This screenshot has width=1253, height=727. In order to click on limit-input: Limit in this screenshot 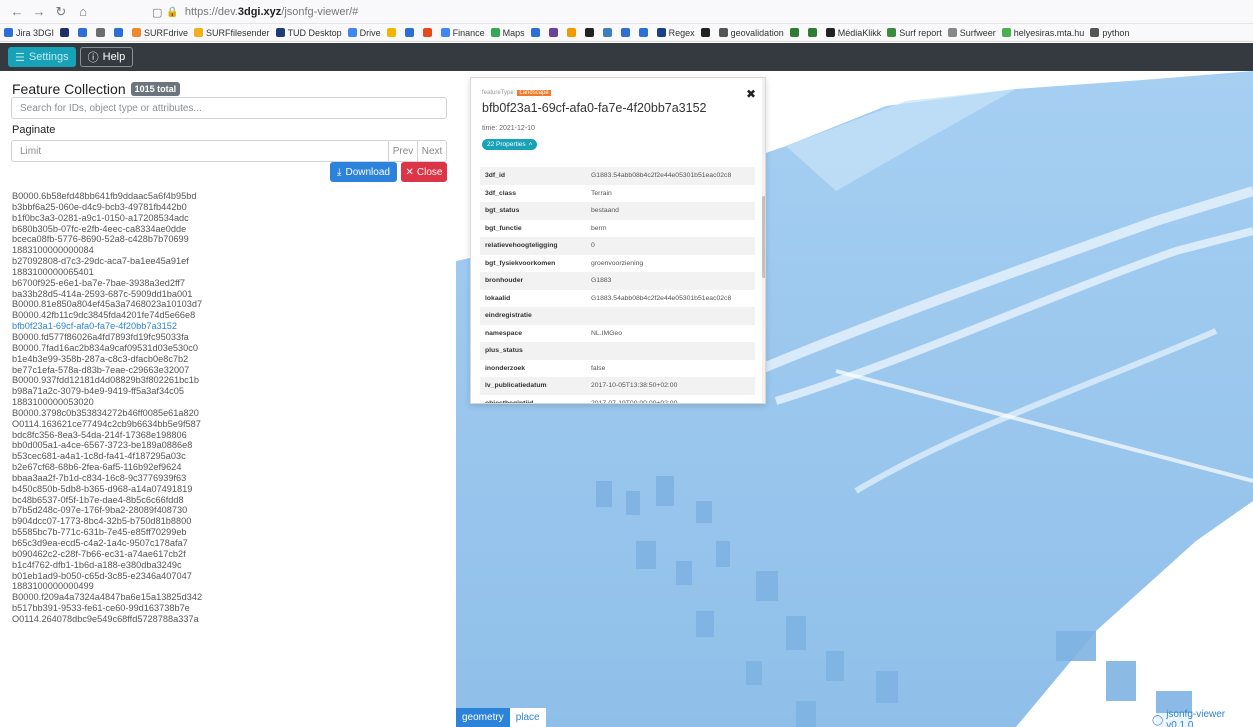, I will do `click(200, 151)`.